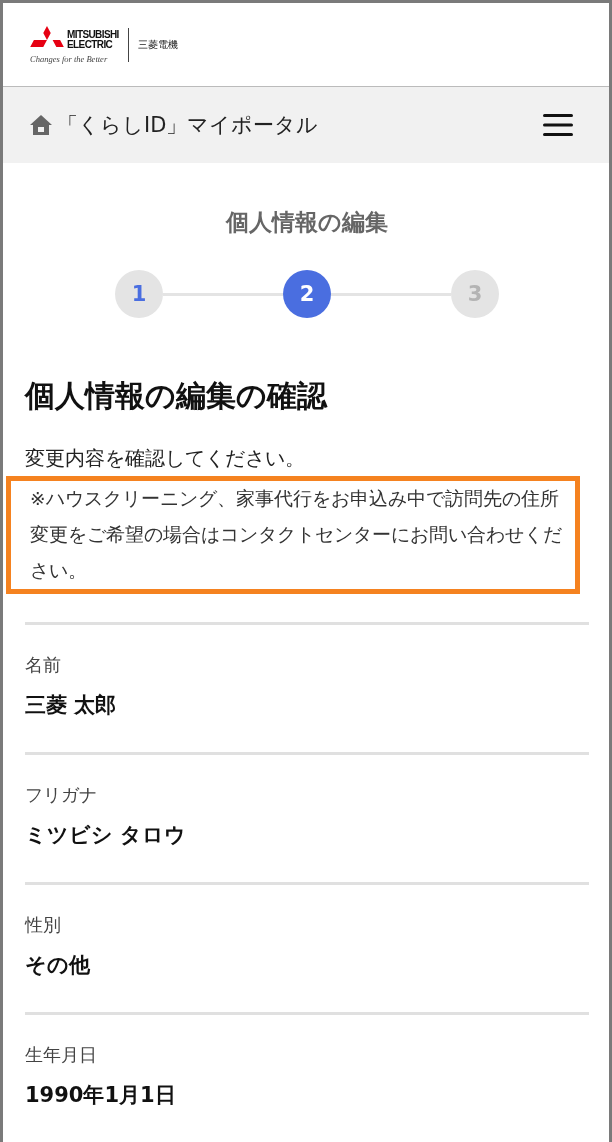 The height and width of the screenshot is (1142, 612). What do you see at coordinates (90, 44) in the screenshot?
I see `brand-name: ELECTRIC` at bounding box center [90, 44].